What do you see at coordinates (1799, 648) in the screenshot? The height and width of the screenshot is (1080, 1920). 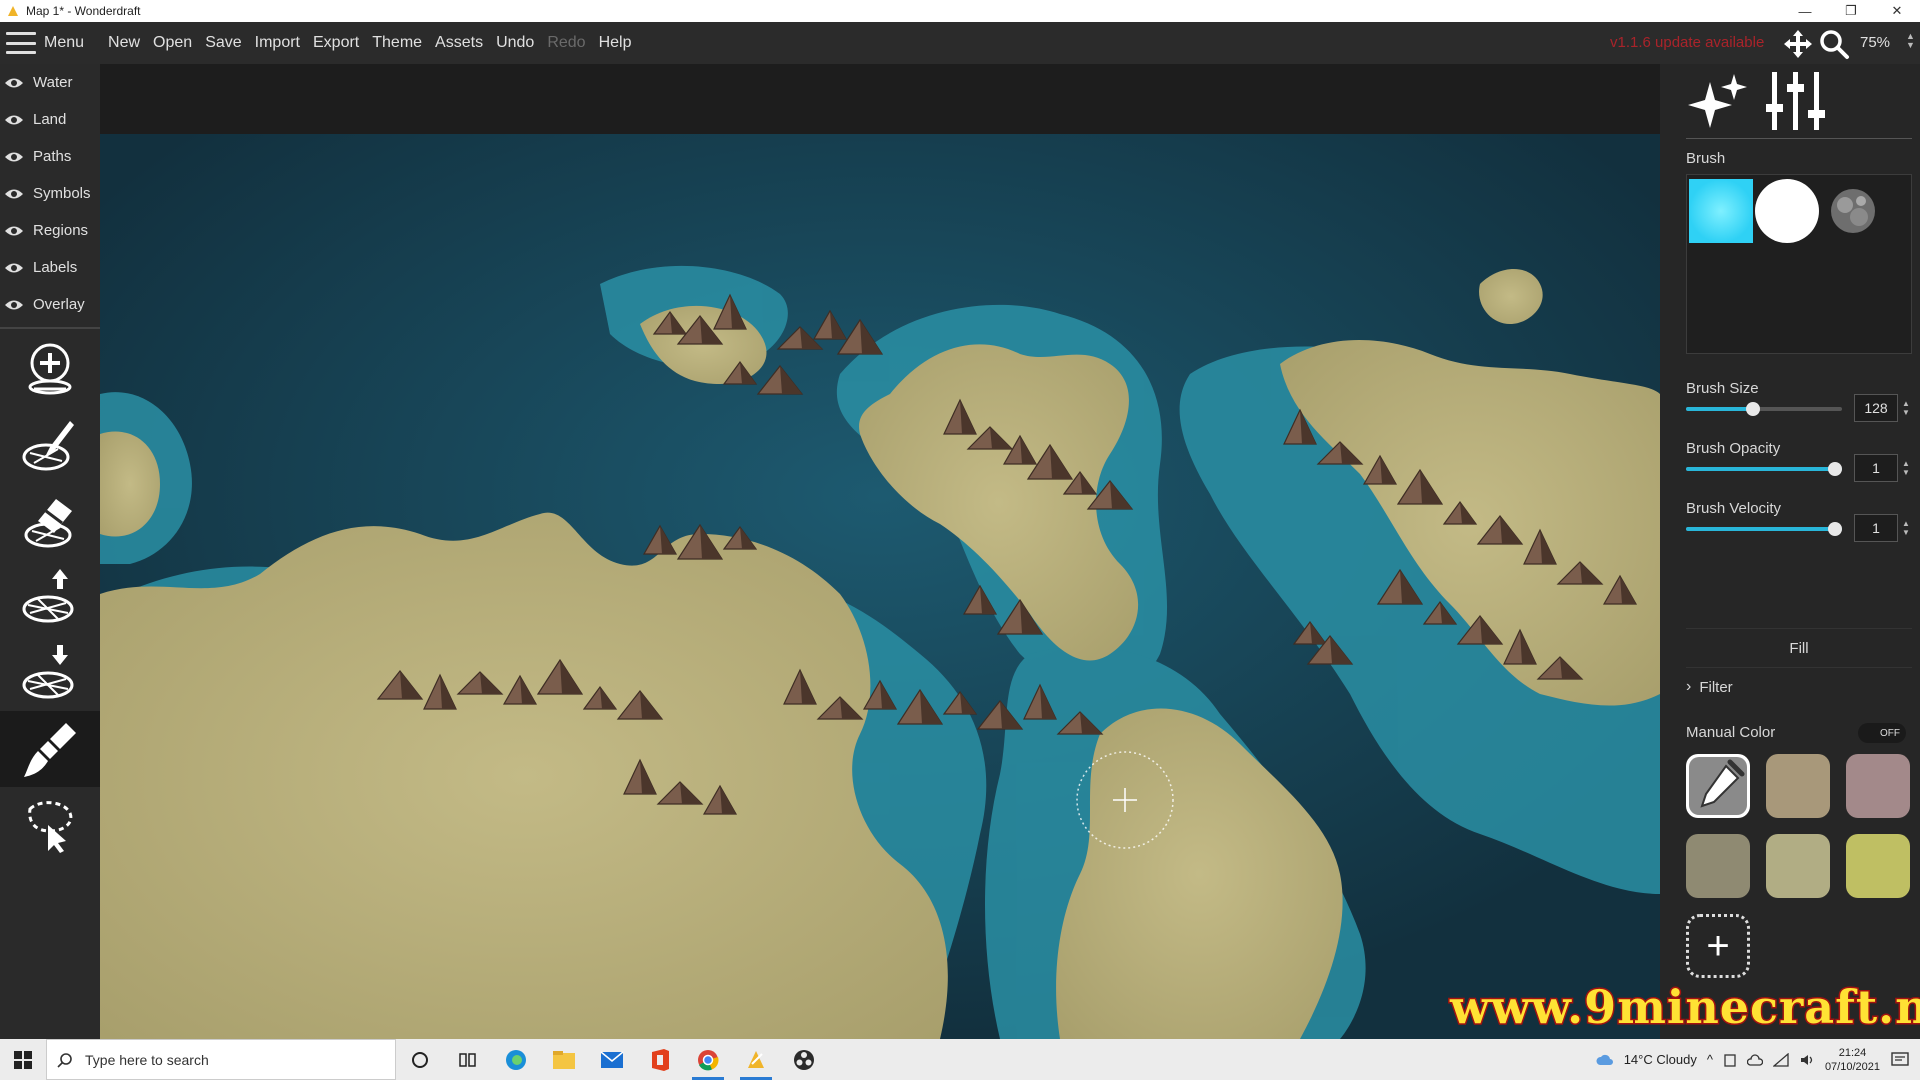 I see `fill-button: Fill` at bounding box center [1799, 648].